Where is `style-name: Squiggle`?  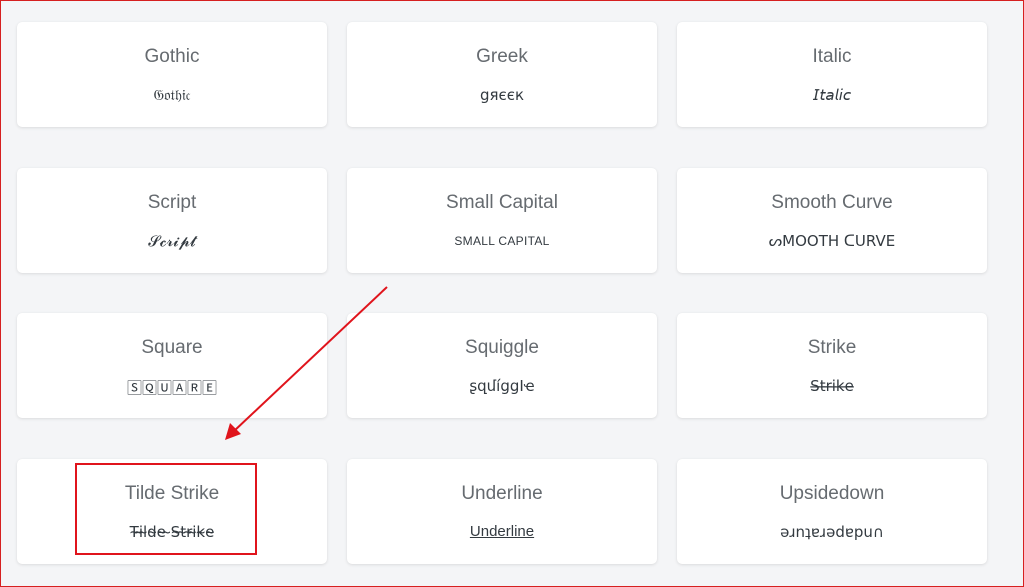
style-name: Squiggle is located at coordinates (502, 347).